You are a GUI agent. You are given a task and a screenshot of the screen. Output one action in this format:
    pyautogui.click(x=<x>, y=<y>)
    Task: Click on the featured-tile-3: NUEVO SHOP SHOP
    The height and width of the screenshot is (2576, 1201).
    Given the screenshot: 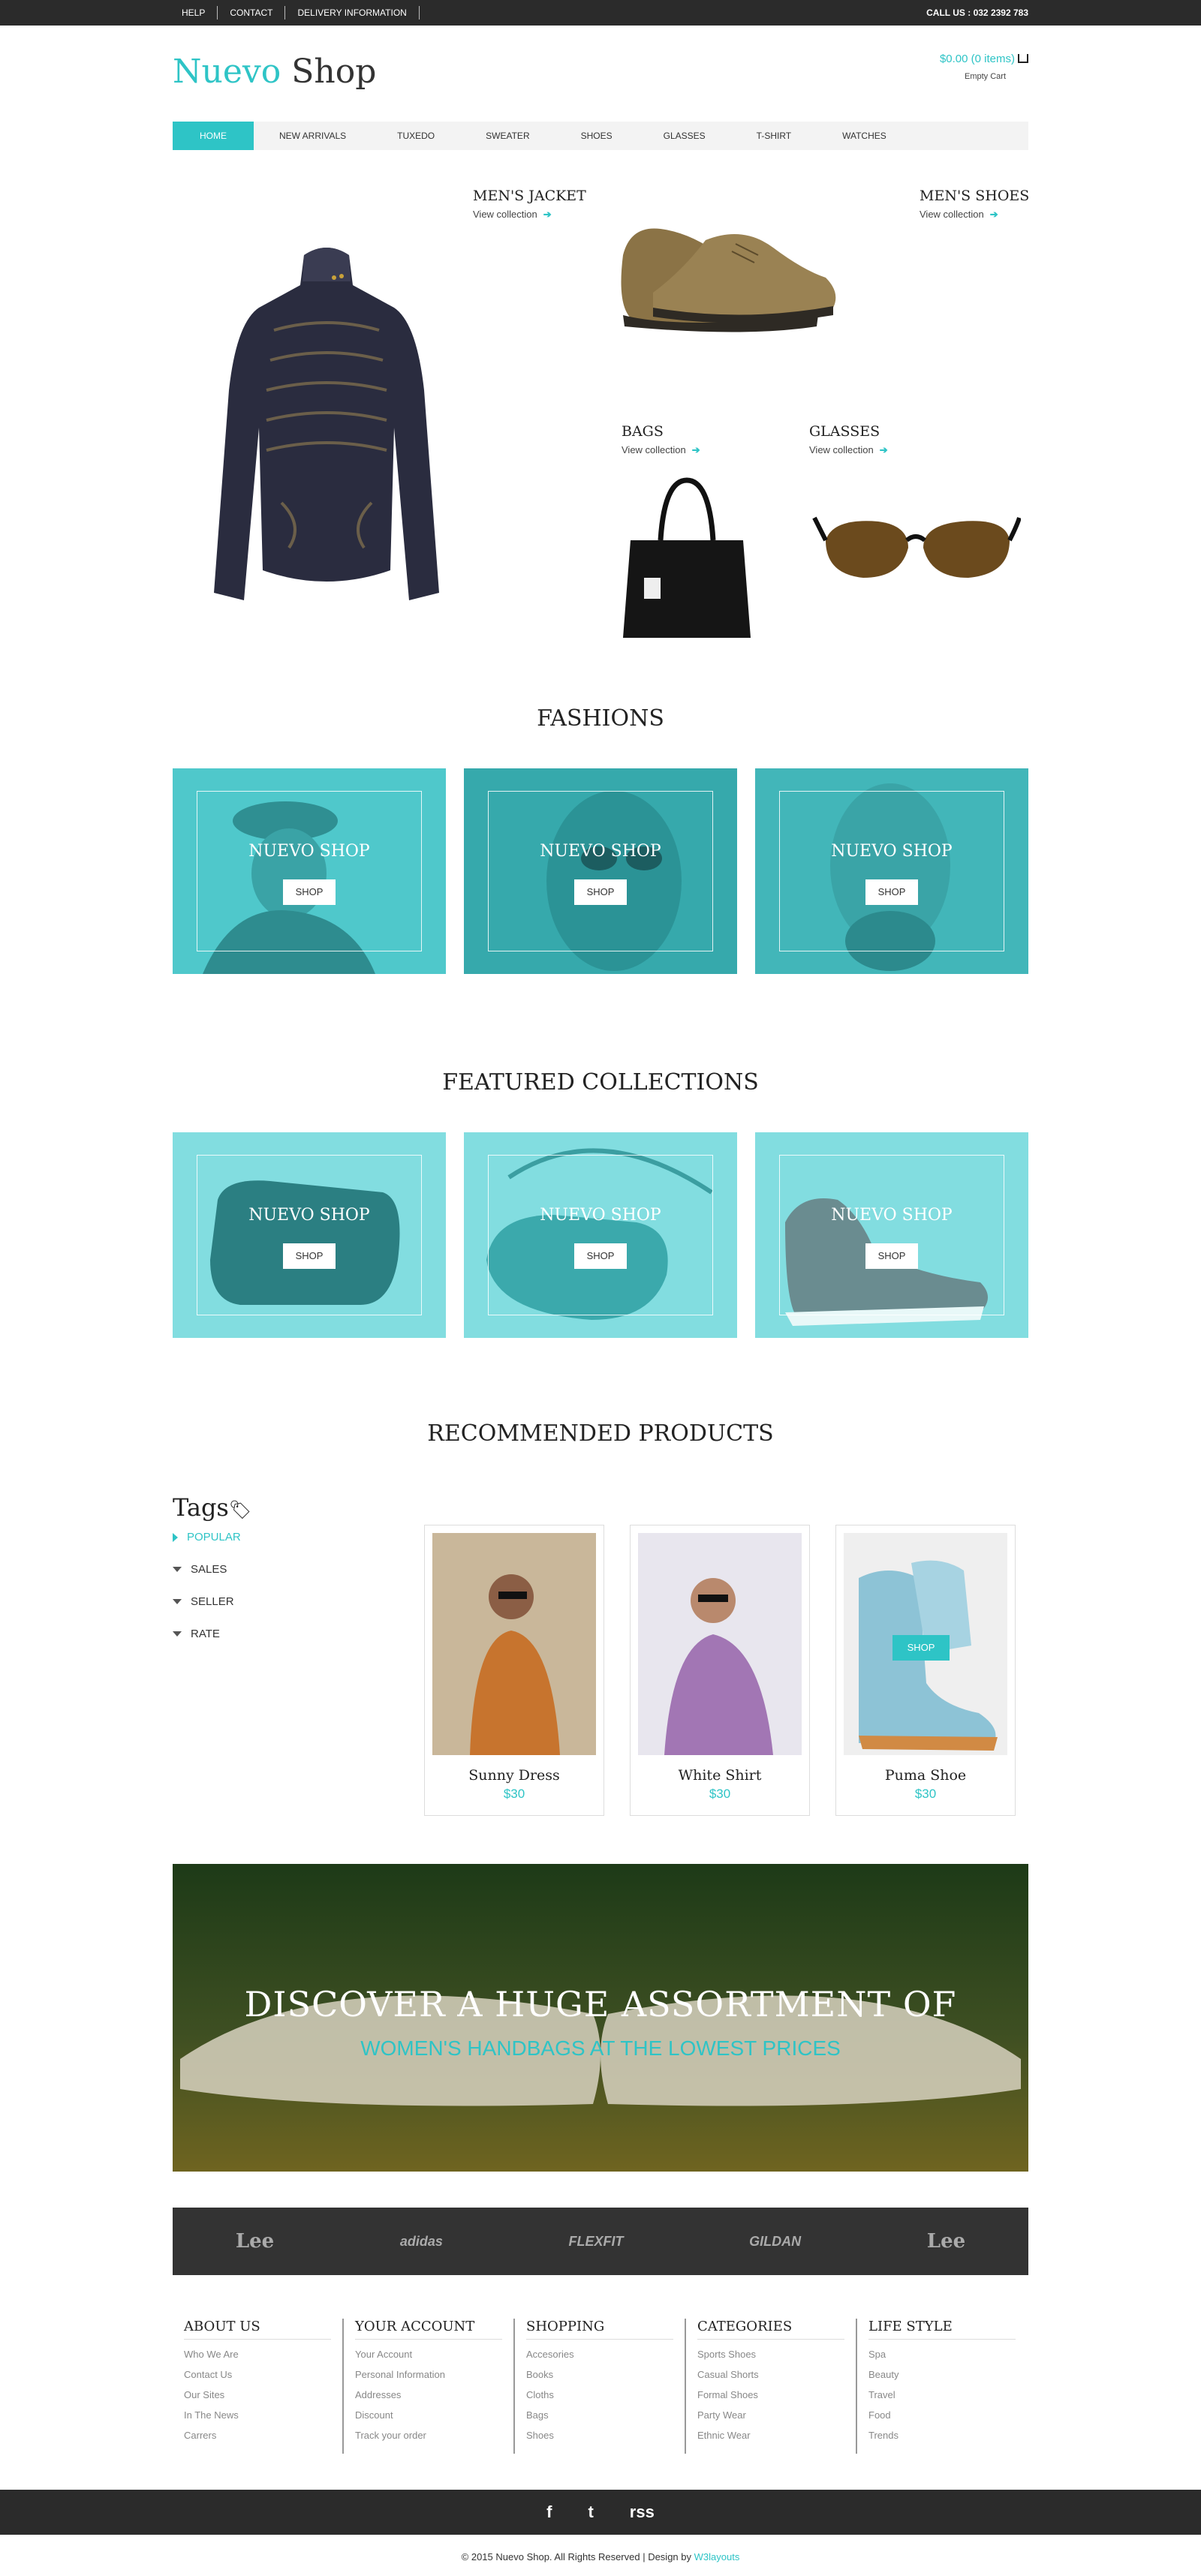 What is the action you would take?
    pyautogui.click(x=892, y=1235)
    